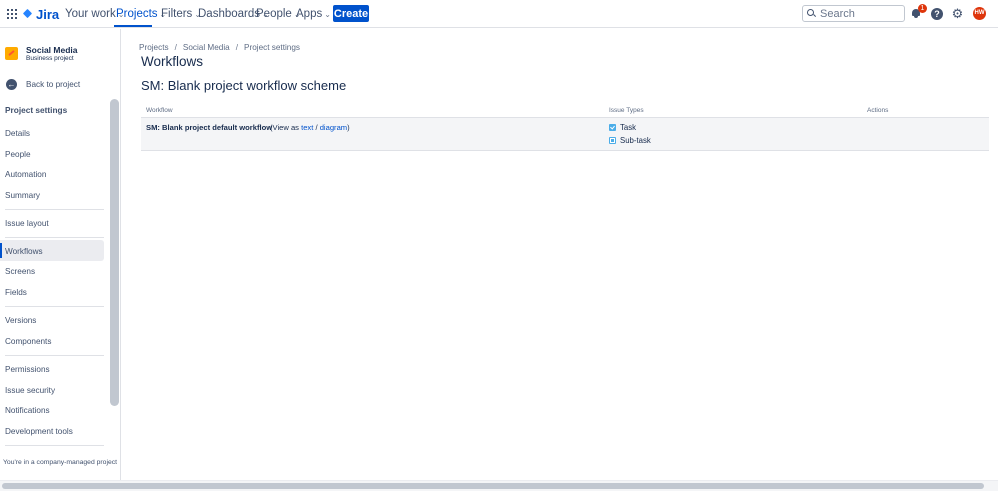 The width and height of the screenshot is (998, 491). I want to click on nav-apps: Apps ⌄, so click(313, 14).